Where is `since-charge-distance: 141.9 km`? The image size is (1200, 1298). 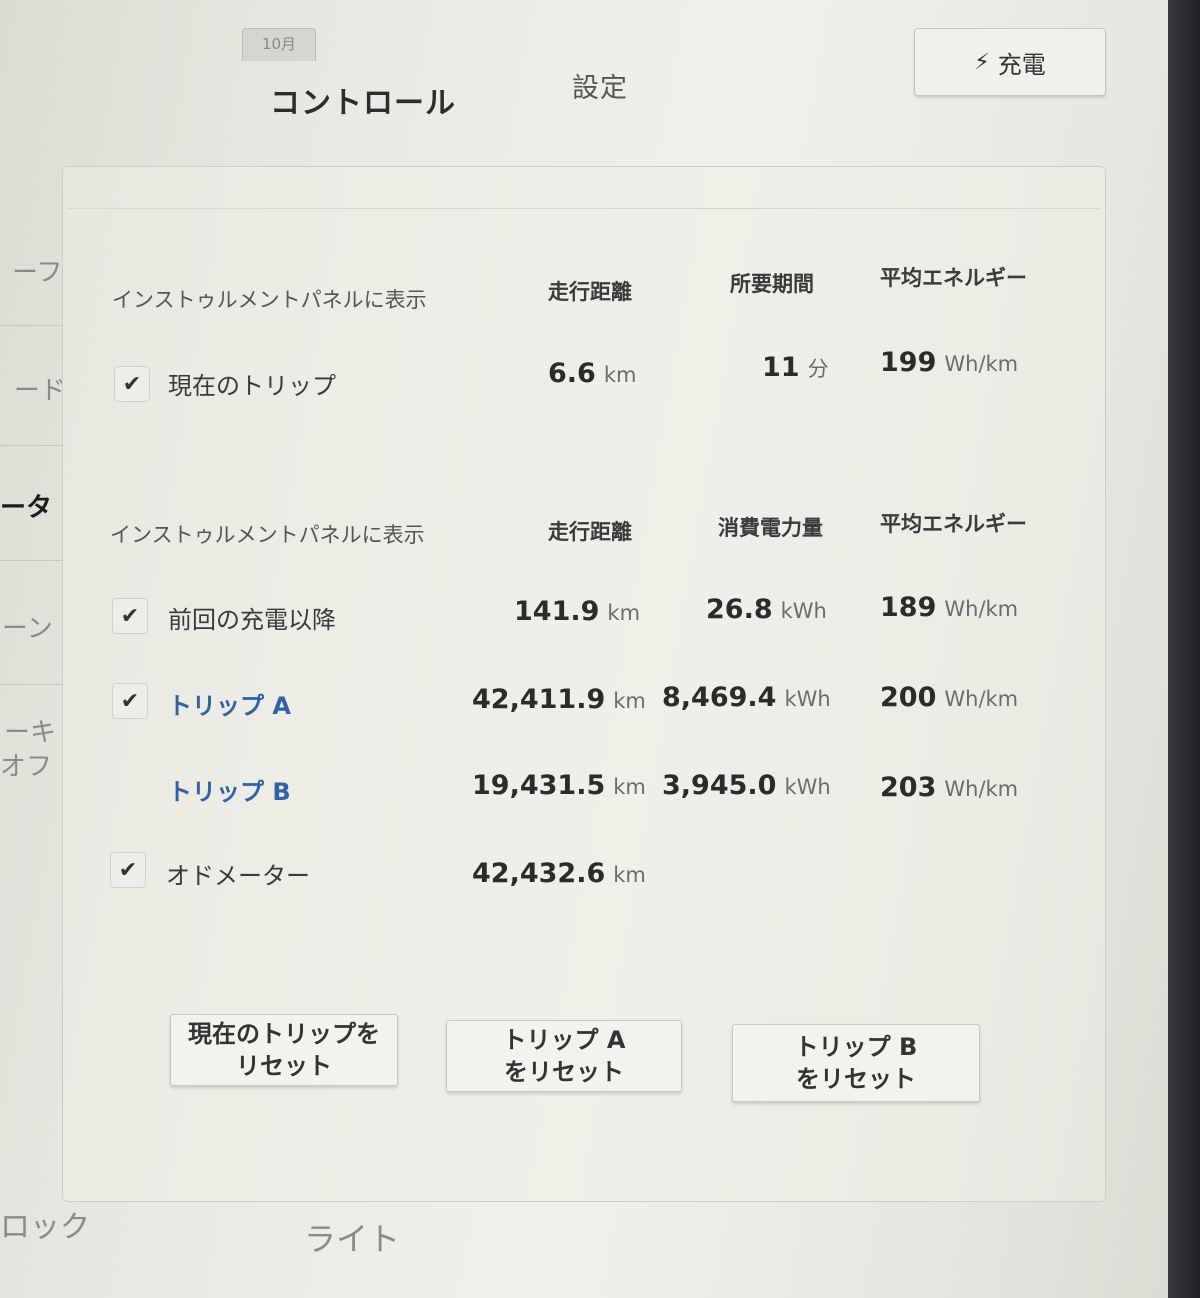 since-charge-distance: 141.9 km is located at coordinates (577, 611).